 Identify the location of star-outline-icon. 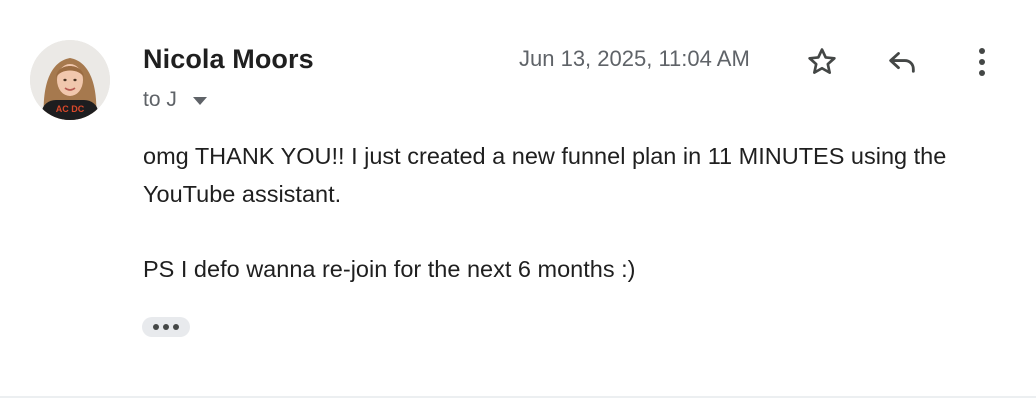
(822, 61).